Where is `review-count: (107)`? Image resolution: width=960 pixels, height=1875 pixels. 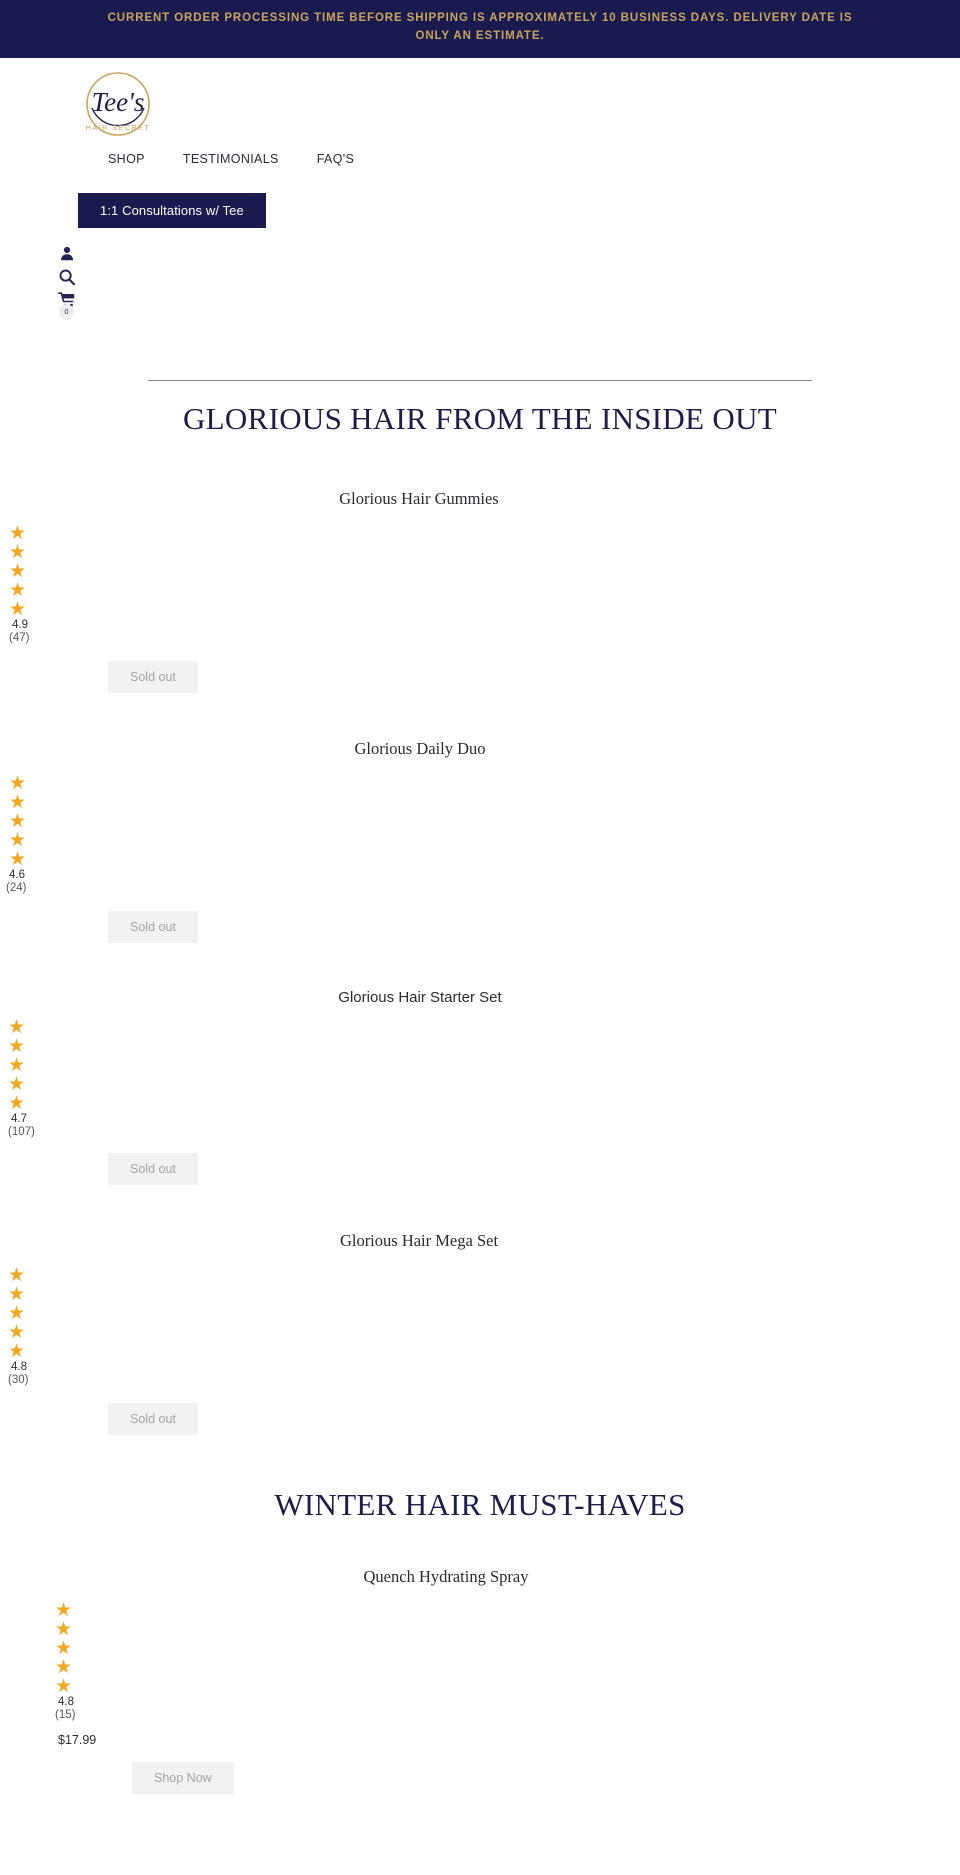
review-count: (107) is located at coordinates (21, 1131).